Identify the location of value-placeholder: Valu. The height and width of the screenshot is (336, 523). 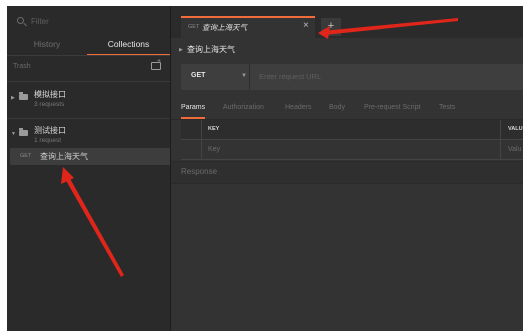
(515, 149).